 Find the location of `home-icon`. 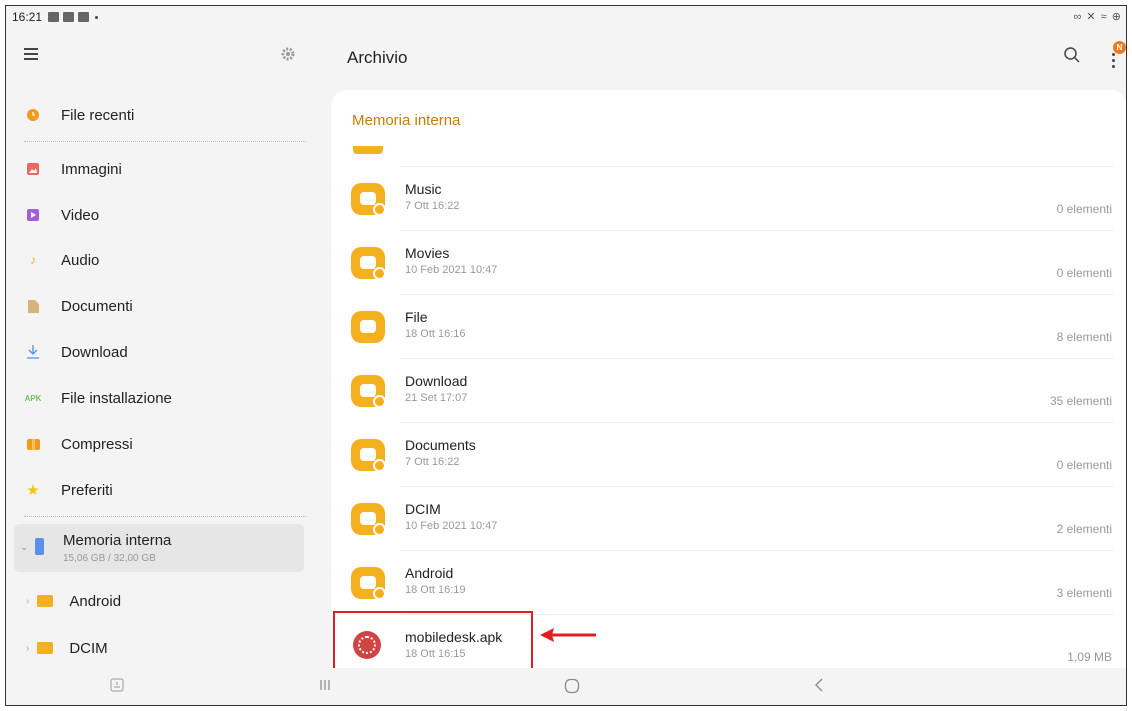

home-icon is located at coordinates (572, 688).